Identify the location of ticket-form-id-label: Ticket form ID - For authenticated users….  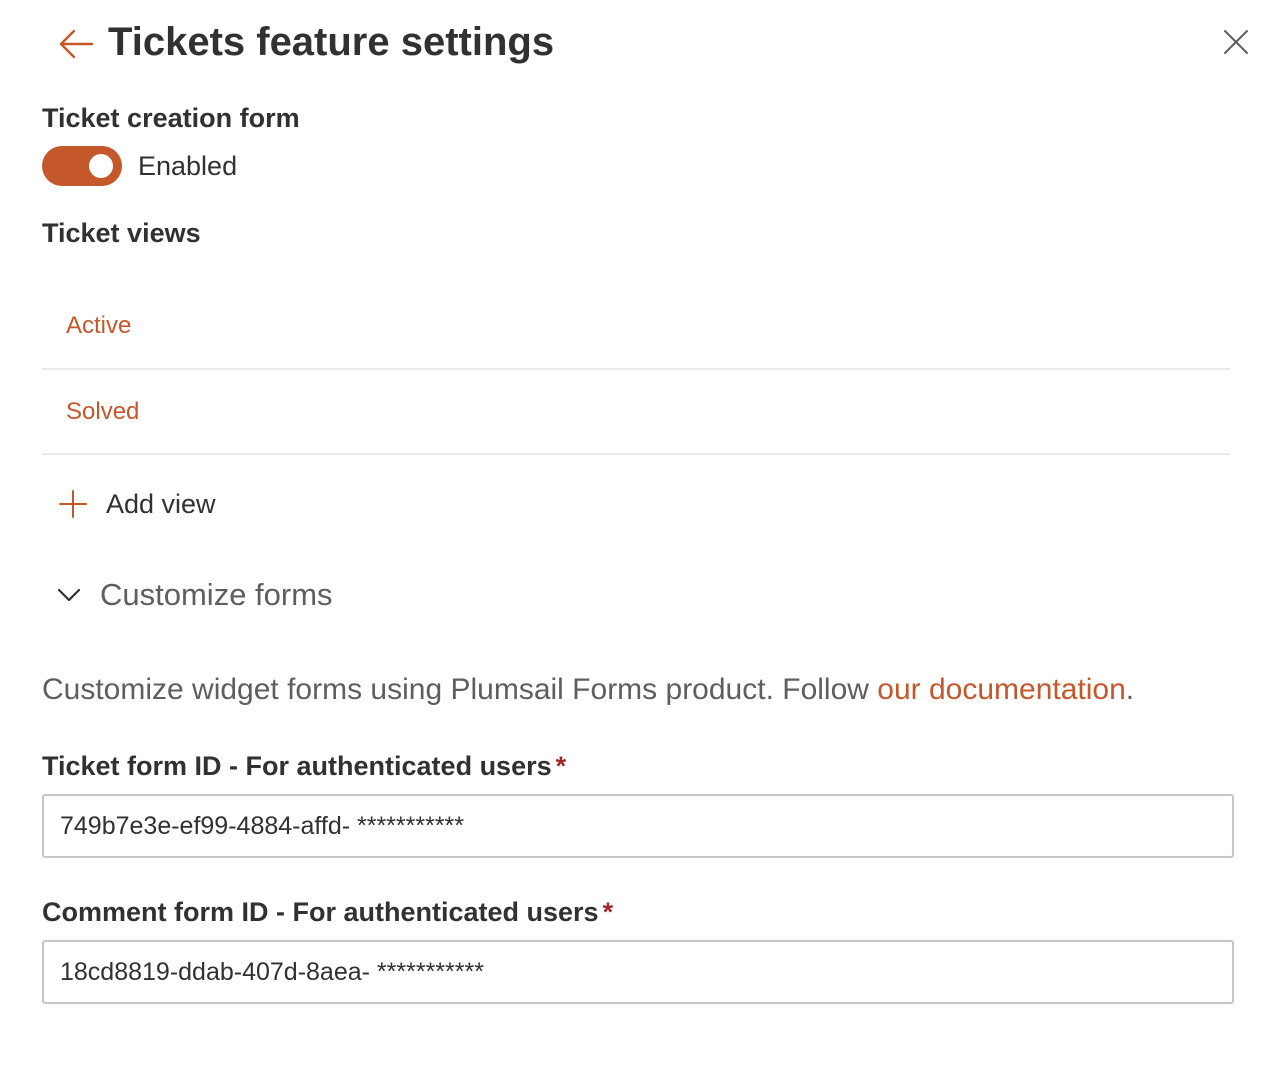
(304, 766).